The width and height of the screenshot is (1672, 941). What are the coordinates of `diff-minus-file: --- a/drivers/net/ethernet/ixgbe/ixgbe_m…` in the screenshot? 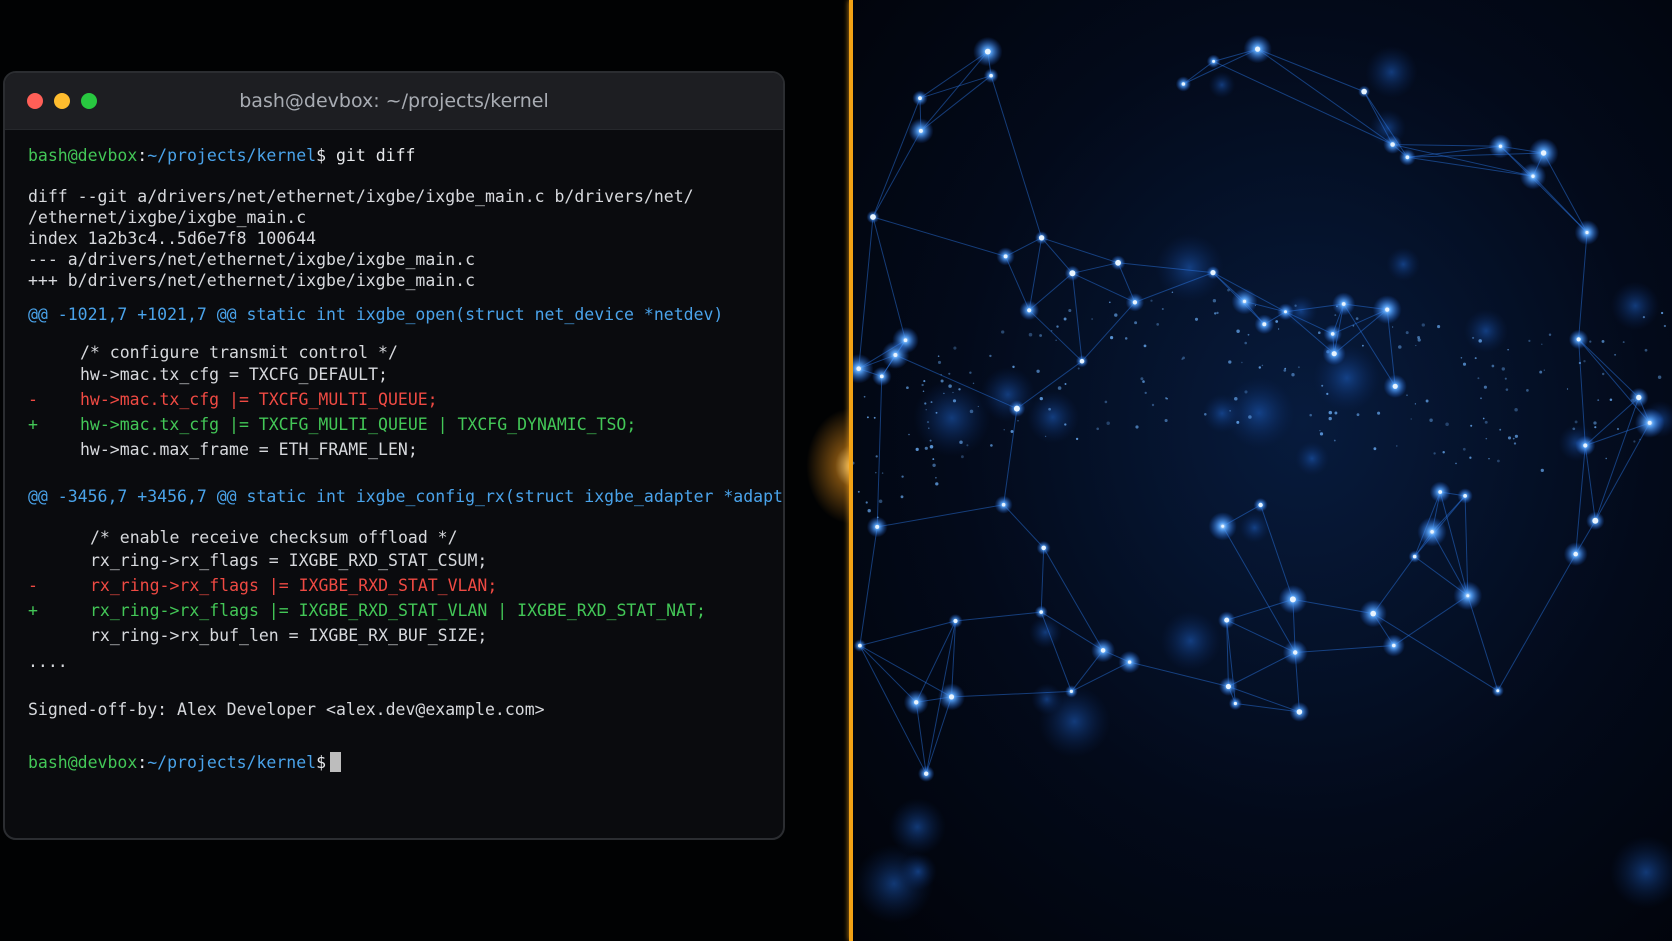 It's located at (252, 259).